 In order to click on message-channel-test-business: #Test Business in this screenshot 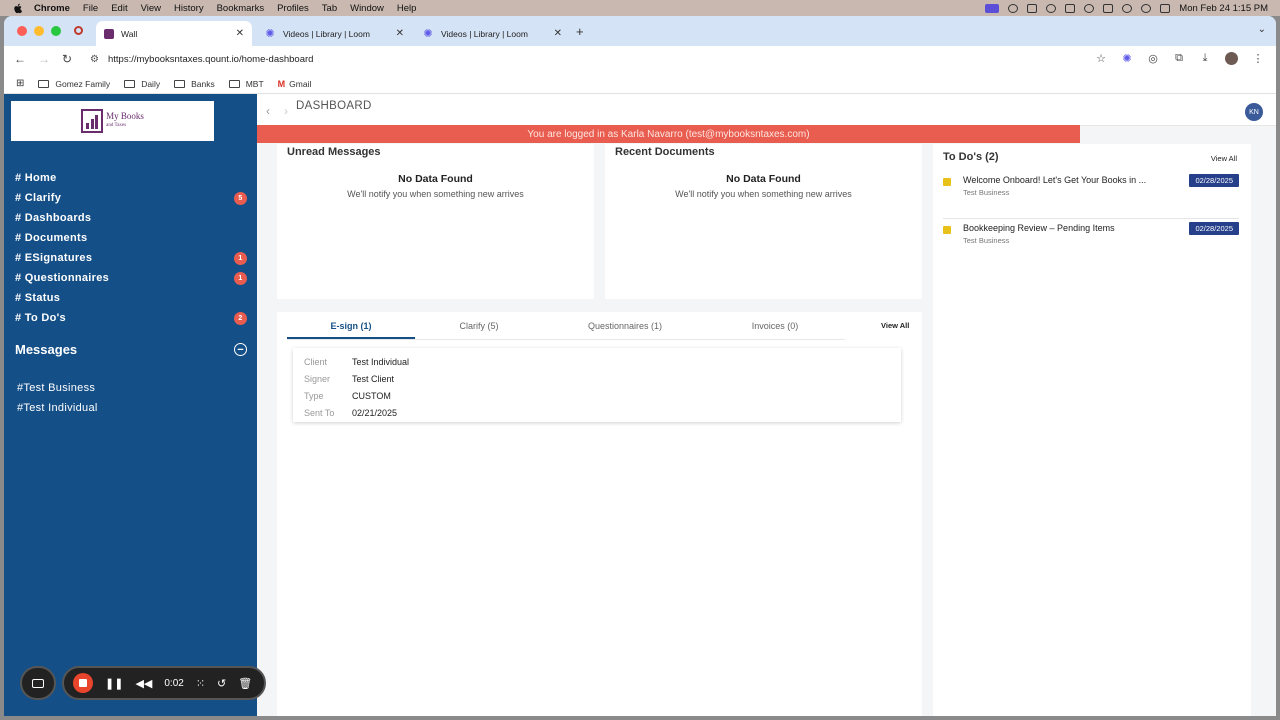, I will do `click(57, 388)`.